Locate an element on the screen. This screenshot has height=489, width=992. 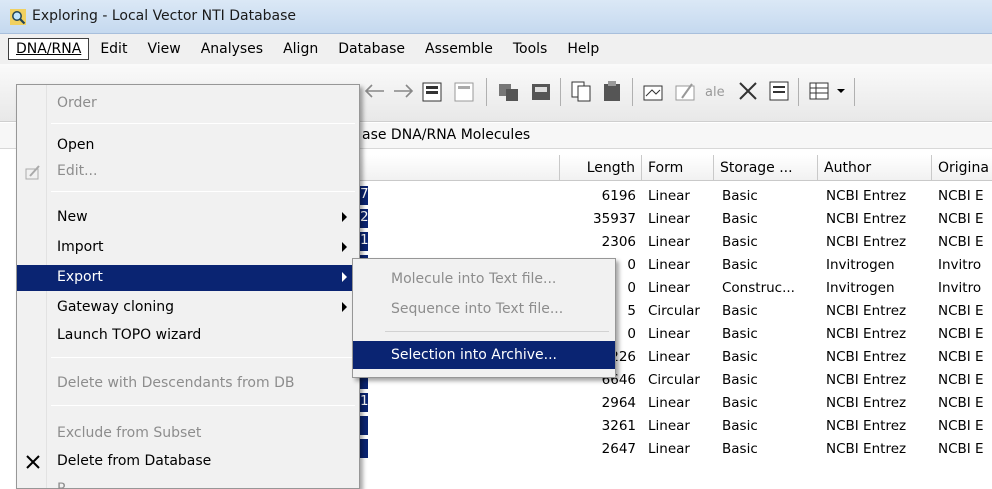
menu-item-exclude-label: Exclude from Subset is located at coordinates (129, 433).